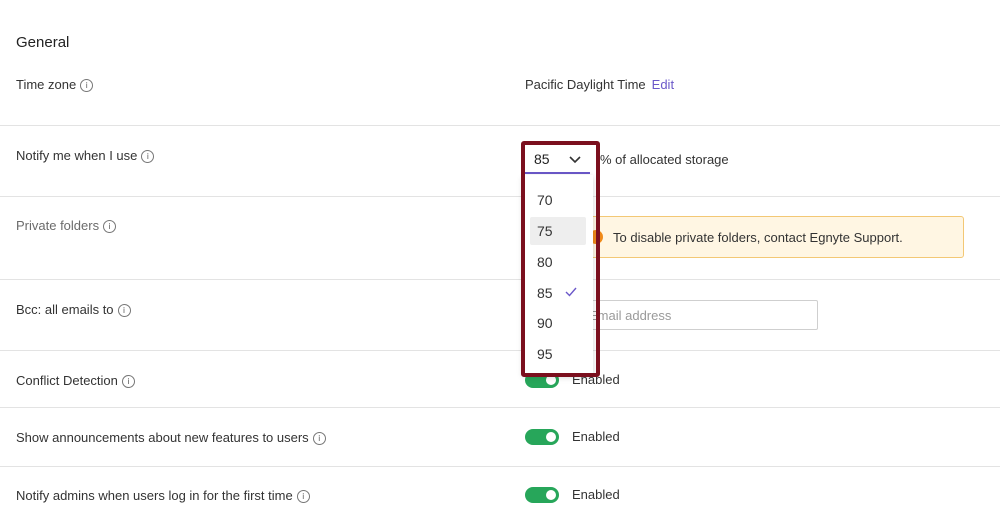  Describe the element at coordinates (58, 225) in the screenshot. I see `private-folders-label-text: Private folders` at that location.